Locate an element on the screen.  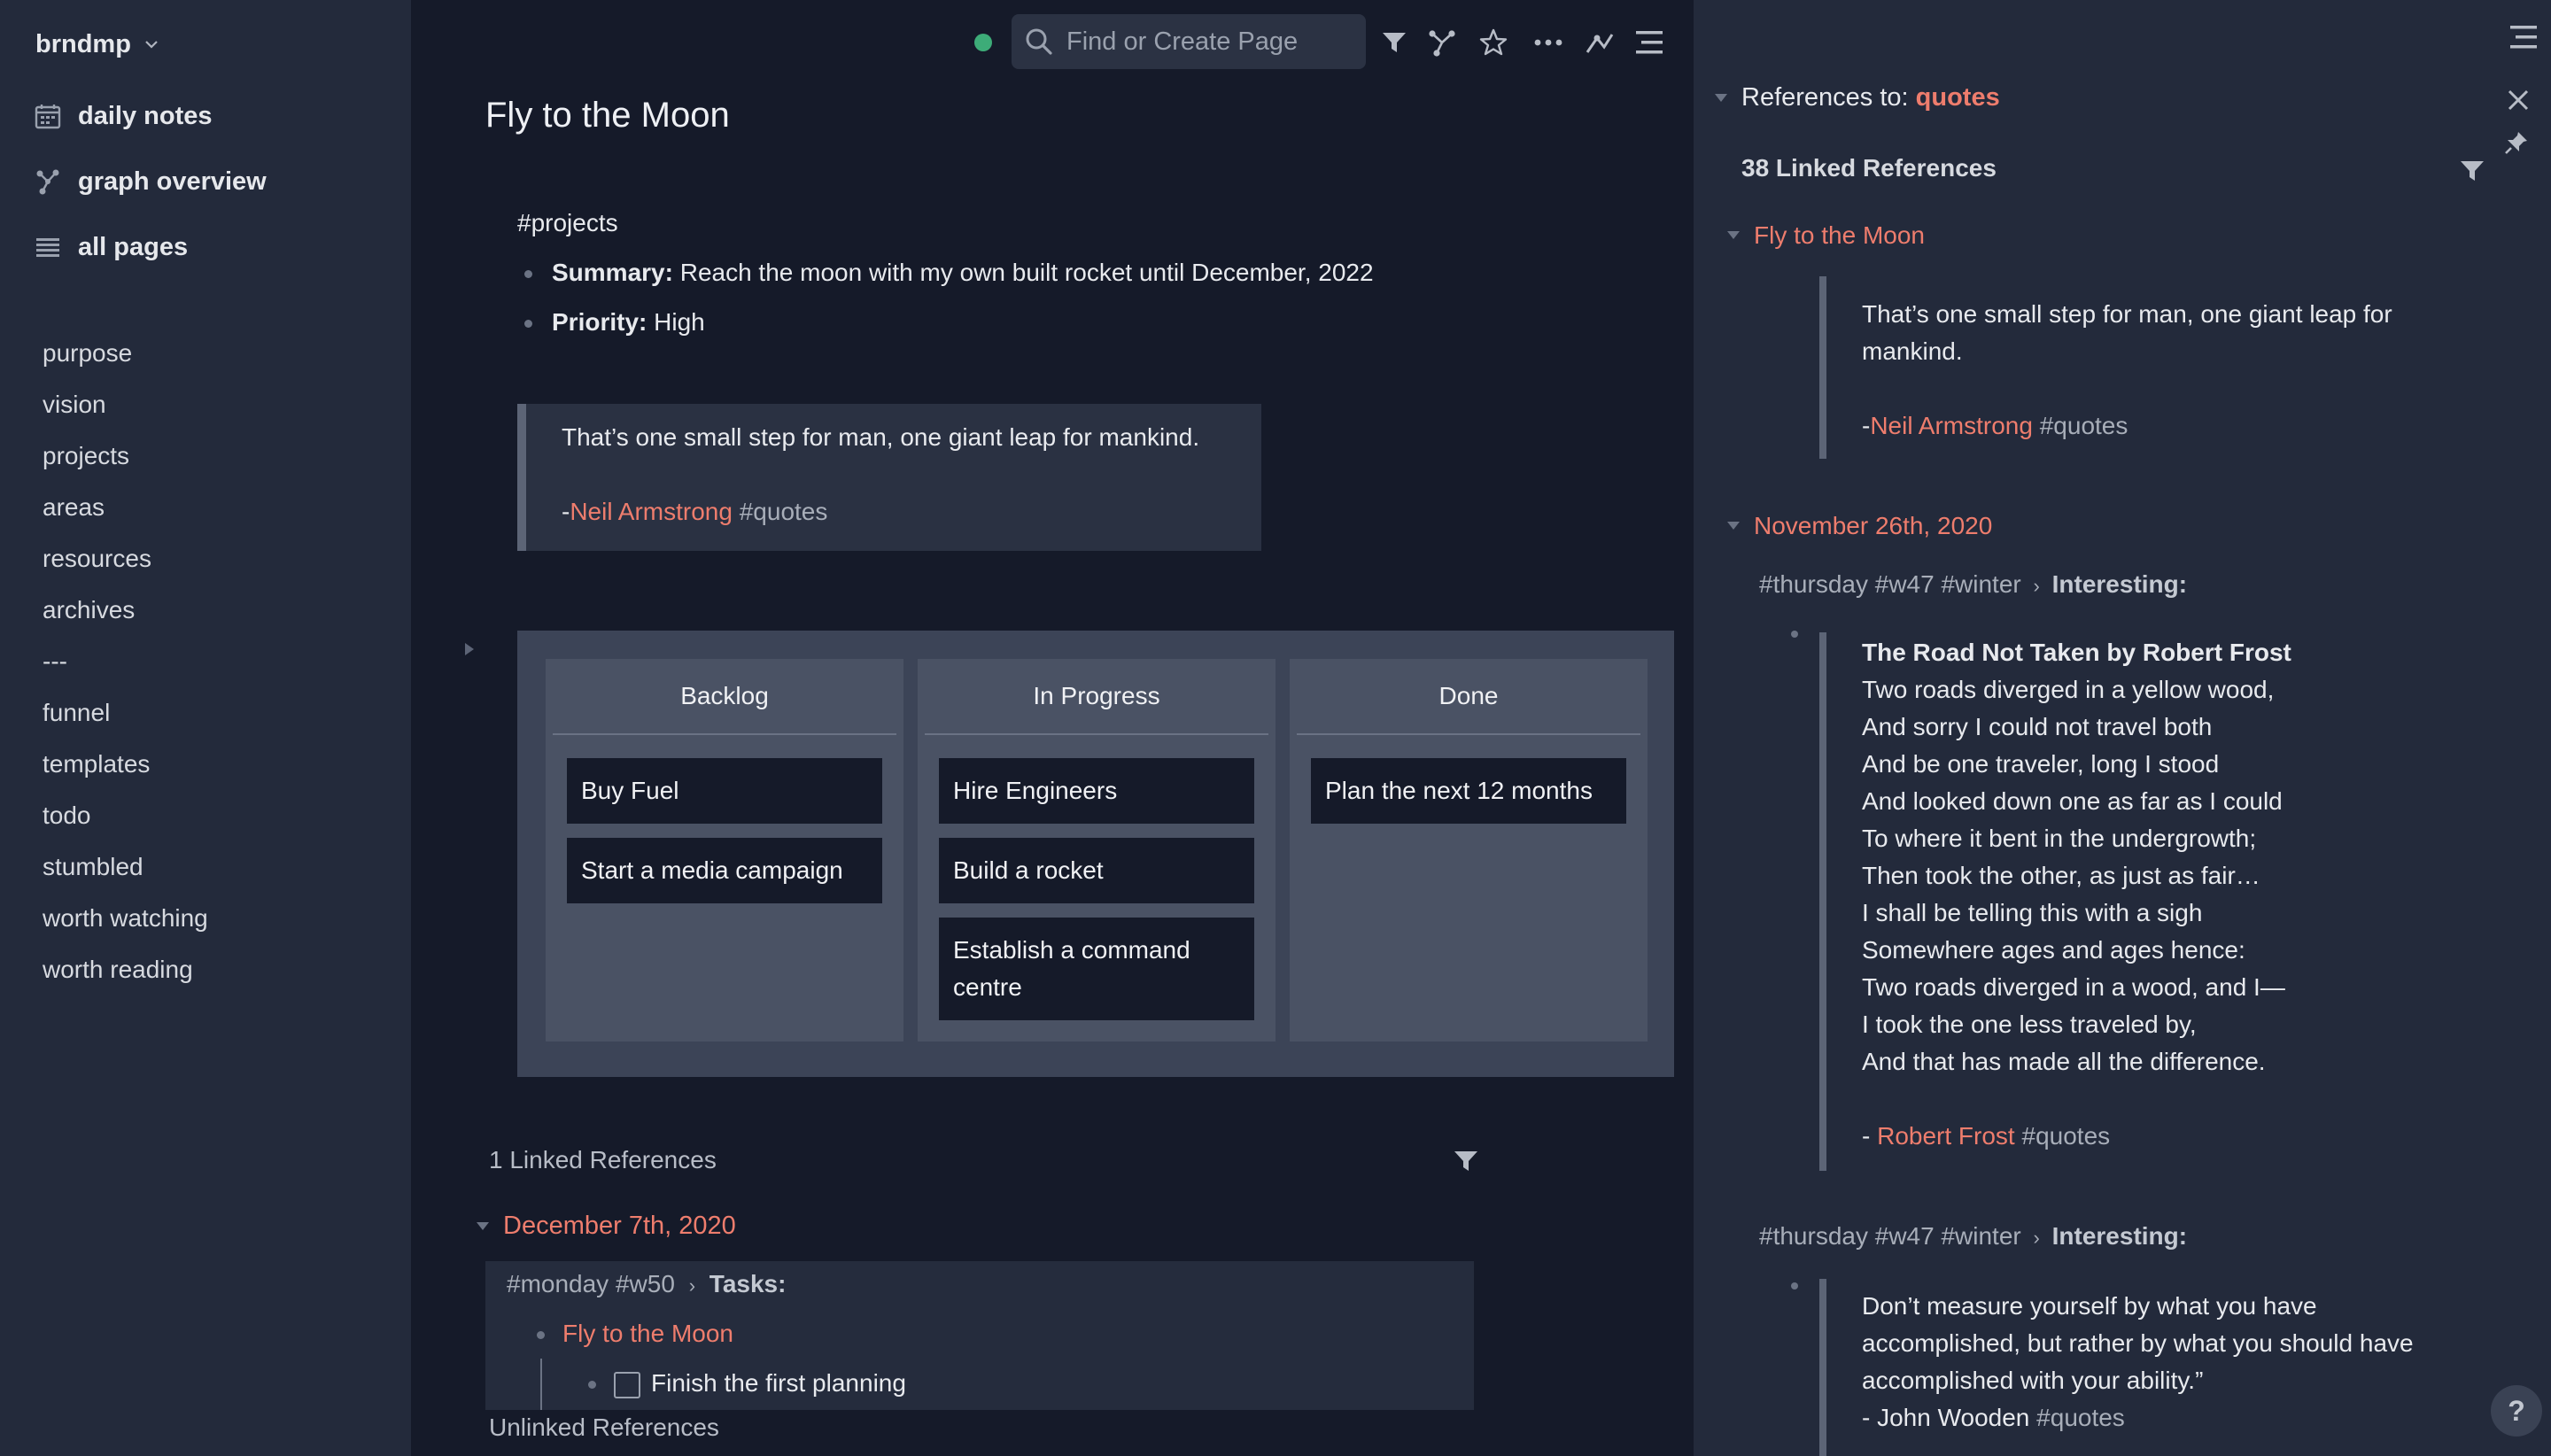
unlinked-references-heading: Unlinked References is located at coordinates (604, 1427).